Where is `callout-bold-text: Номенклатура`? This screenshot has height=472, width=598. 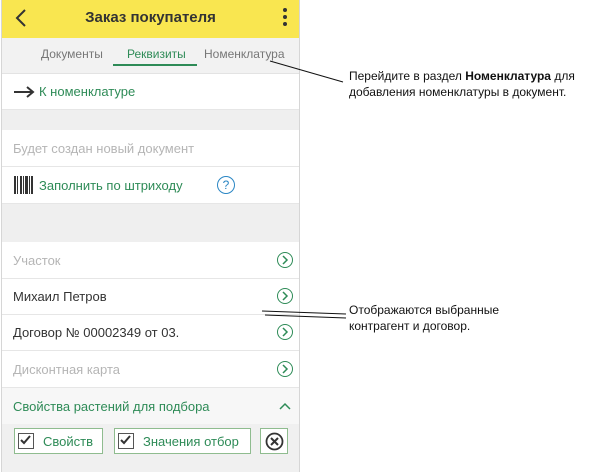
callout-bold-text: Номенклатура is located at coordinates (508, 76).